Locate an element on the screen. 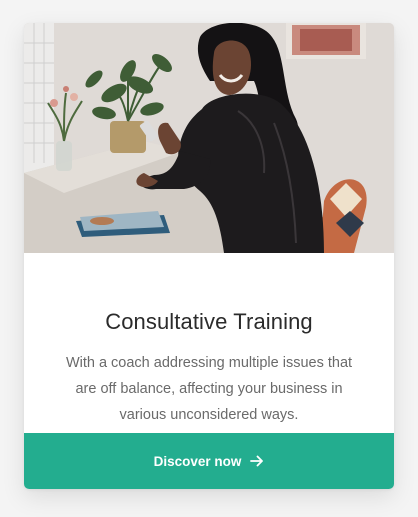 This screenshot has height=517, width=418. discover-now-button: Discover now is located at coordinates (209, 461).